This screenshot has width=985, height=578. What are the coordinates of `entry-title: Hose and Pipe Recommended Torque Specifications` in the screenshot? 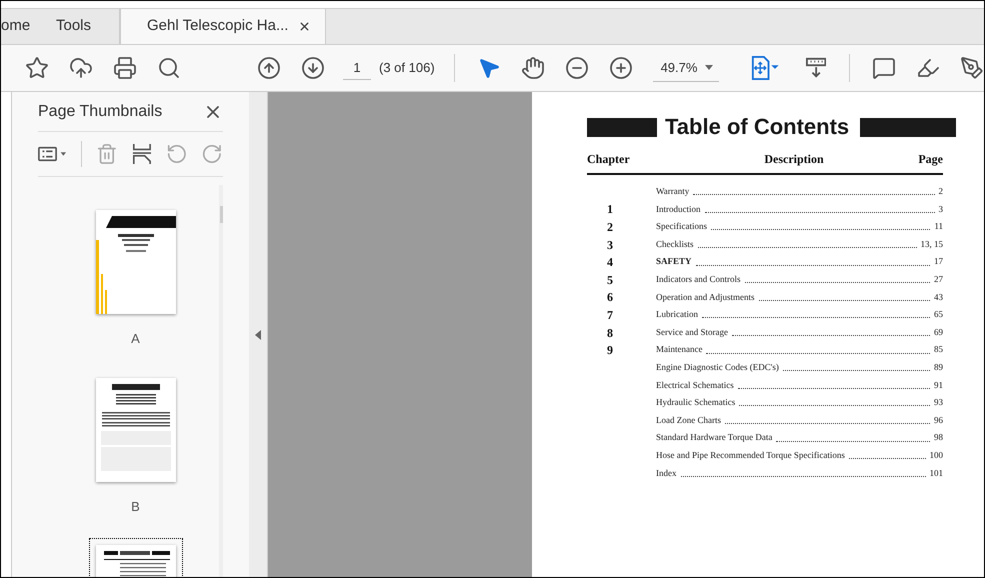 It's located at (750, 455).